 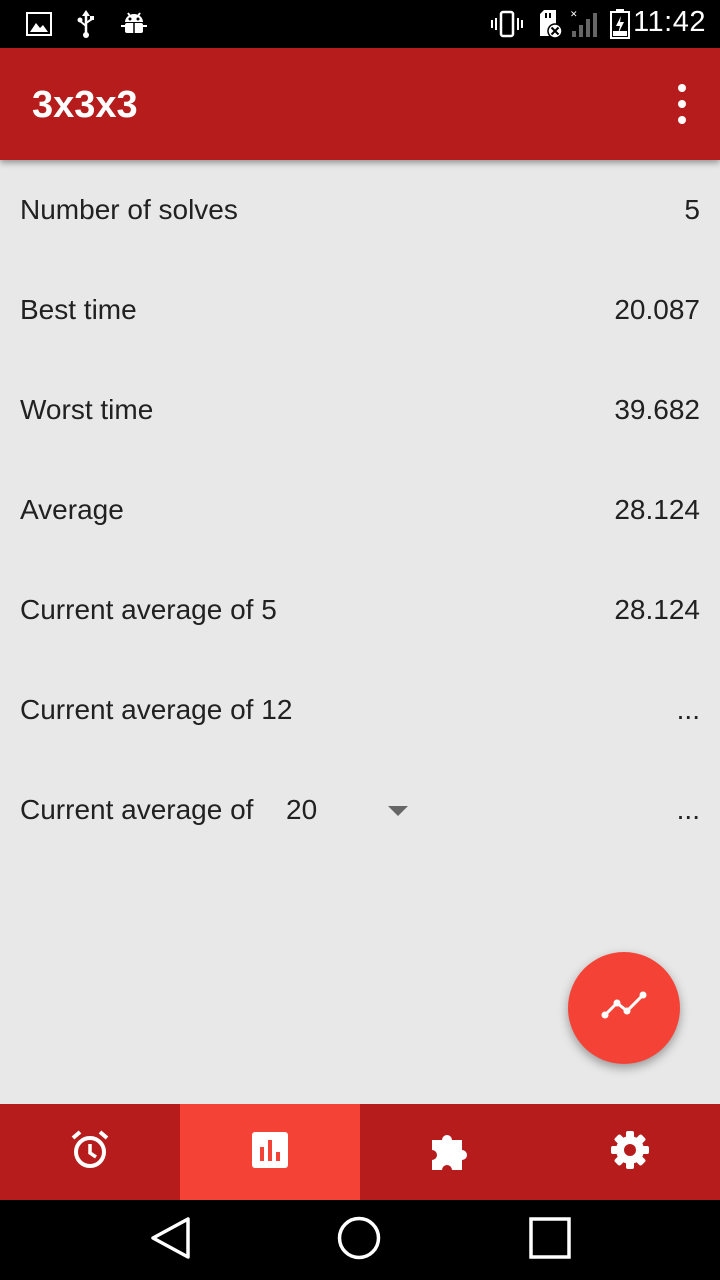 What do you see at coordinates (85, 105) in the screenshot?
I see `page-title: 3x3x3` at bounding box center [85, 105].